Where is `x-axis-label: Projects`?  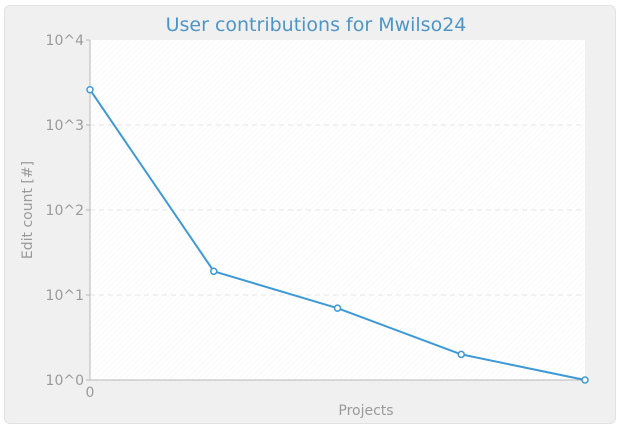 x-axis-label: Projects is located at coordinates (365, 411).